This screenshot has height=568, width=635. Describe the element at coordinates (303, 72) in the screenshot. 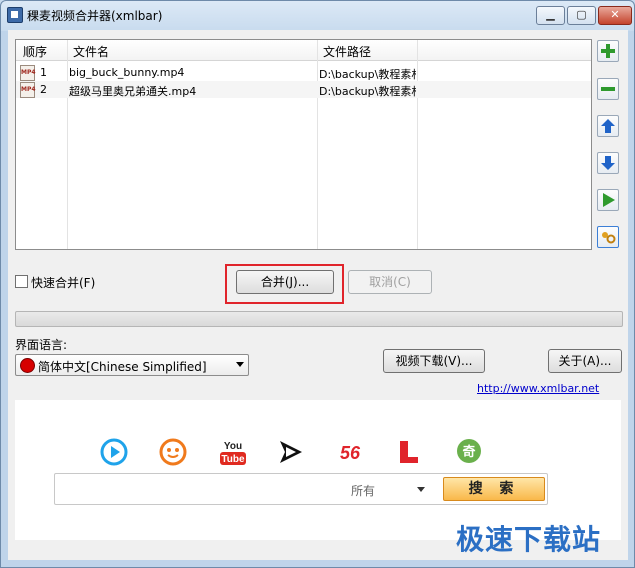

I see `table-row: MP4 1 big_buck_bunny.mp4 D:\backup\教程素材` at that location.